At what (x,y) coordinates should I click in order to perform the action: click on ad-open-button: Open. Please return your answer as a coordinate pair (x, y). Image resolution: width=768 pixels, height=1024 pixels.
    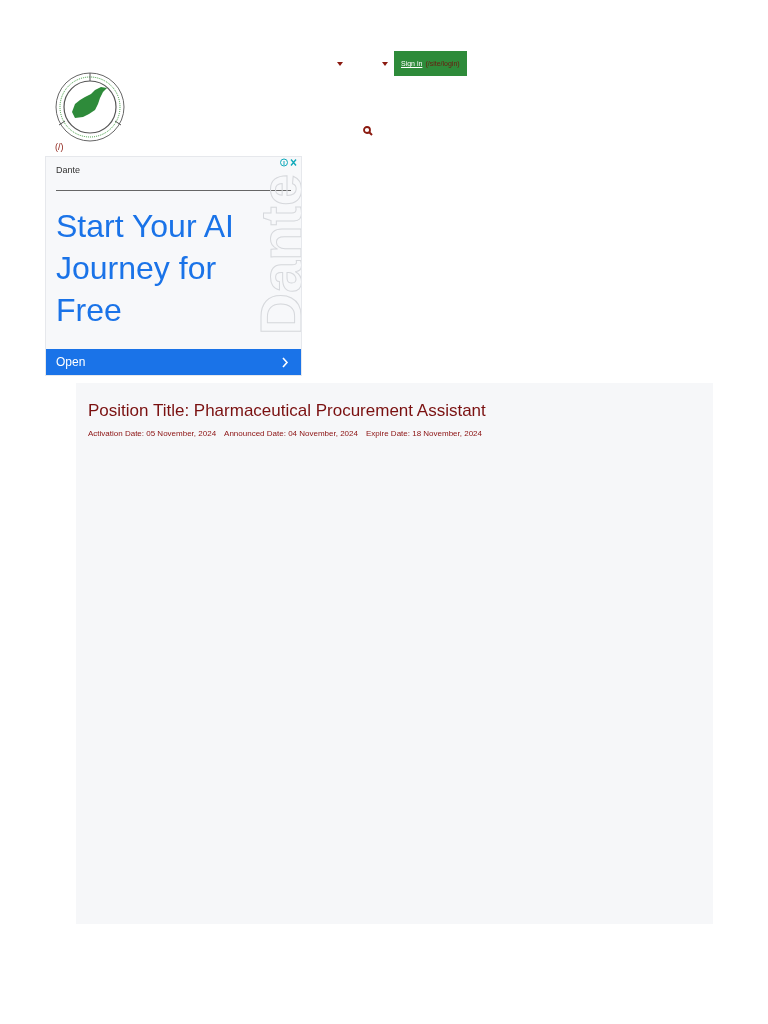
    Looking at the image, I should click on (173, 362).